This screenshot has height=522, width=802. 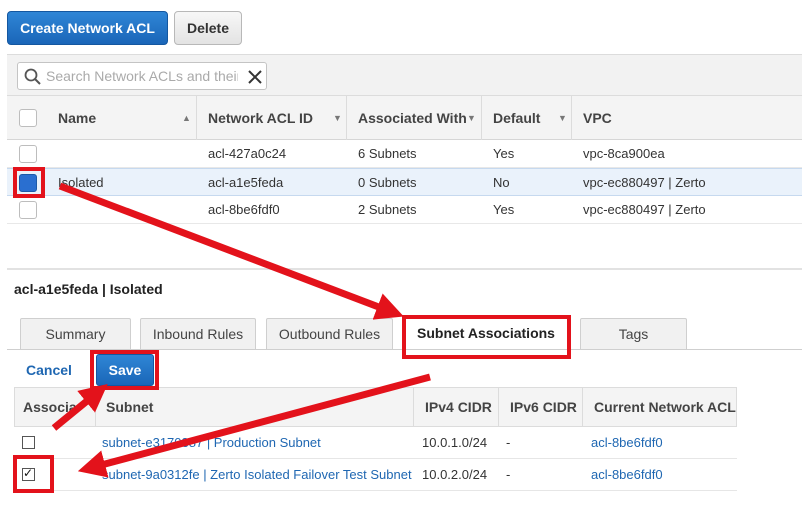 I want to click on row-name: Isolated, so click(x=81, y=182).